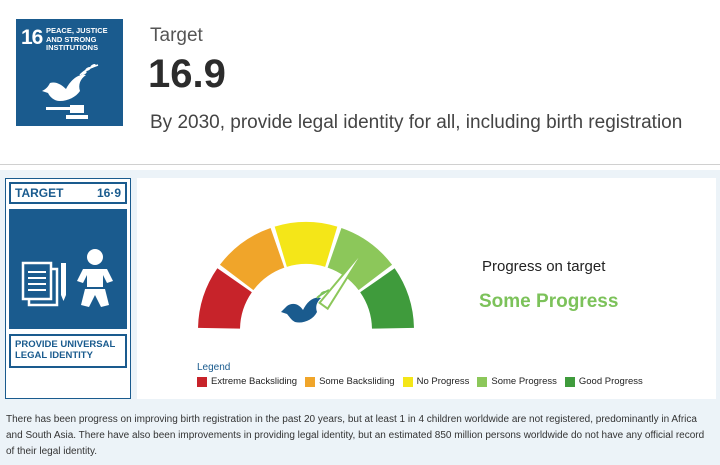 This screenshot has width=720, height=465. I want to click on legend-label: No Progress, so click(443, 381).